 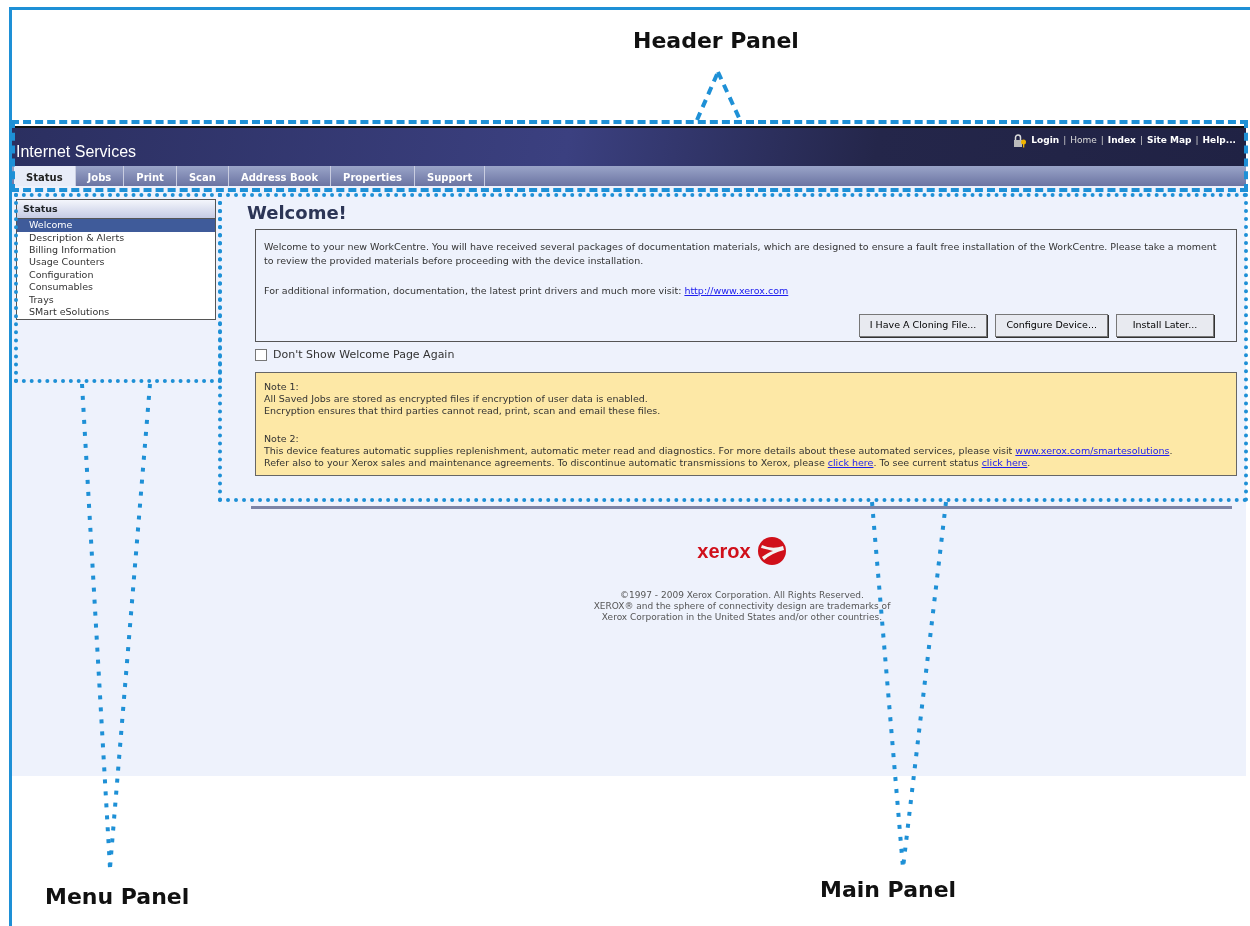 I want to click on menu-item: SMart eSolutions, so click(x=116, y=312).